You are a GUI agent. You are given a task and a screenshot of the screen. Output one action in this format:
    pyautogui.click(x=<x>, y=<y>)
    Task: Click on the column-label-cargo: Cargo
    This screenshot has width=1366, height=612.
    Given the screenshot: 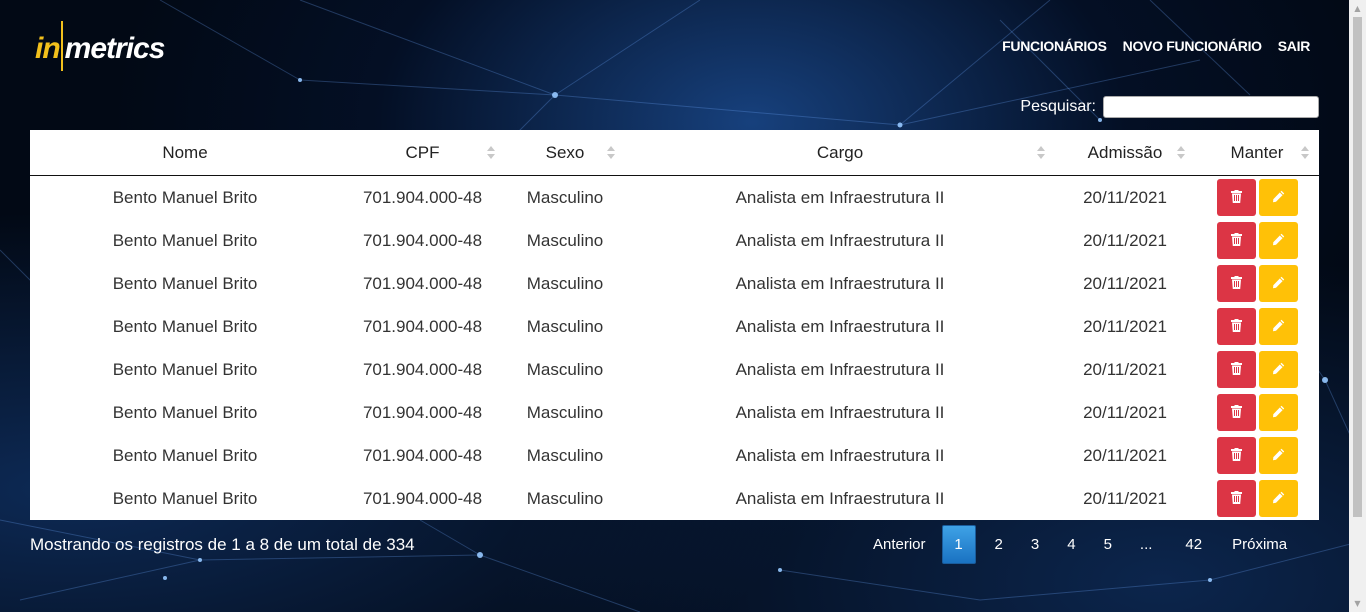 What is the action you would take?
    pyautogui.click(x=840, y=152)
    